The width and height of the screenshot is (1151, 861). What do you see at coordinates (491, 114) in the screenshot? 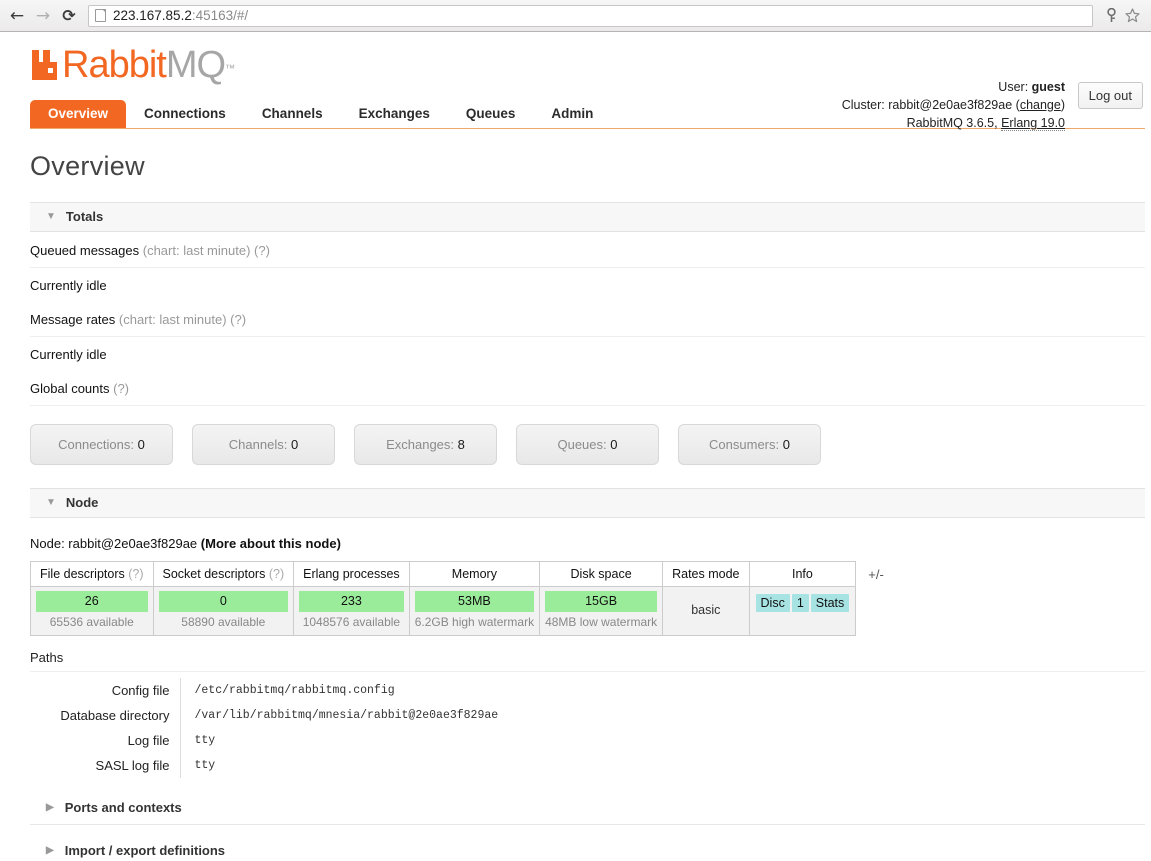
I see `tab-queues: Queues` at bounding box center [491, 114].